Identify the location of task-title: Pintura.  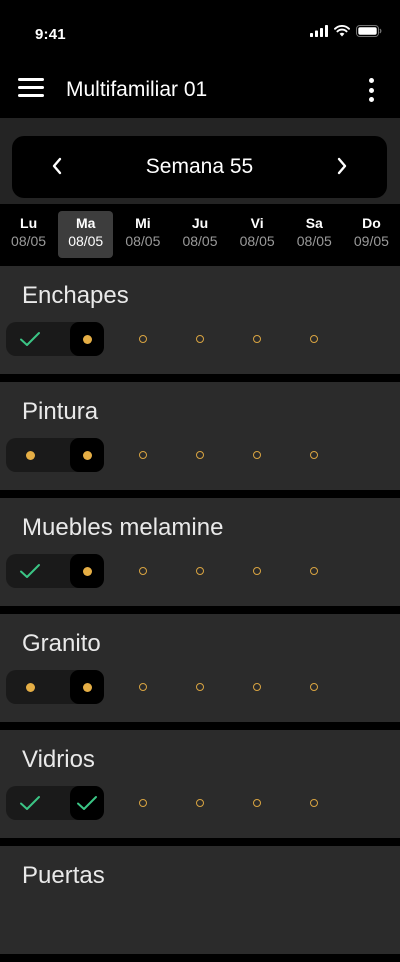
(60, 411).